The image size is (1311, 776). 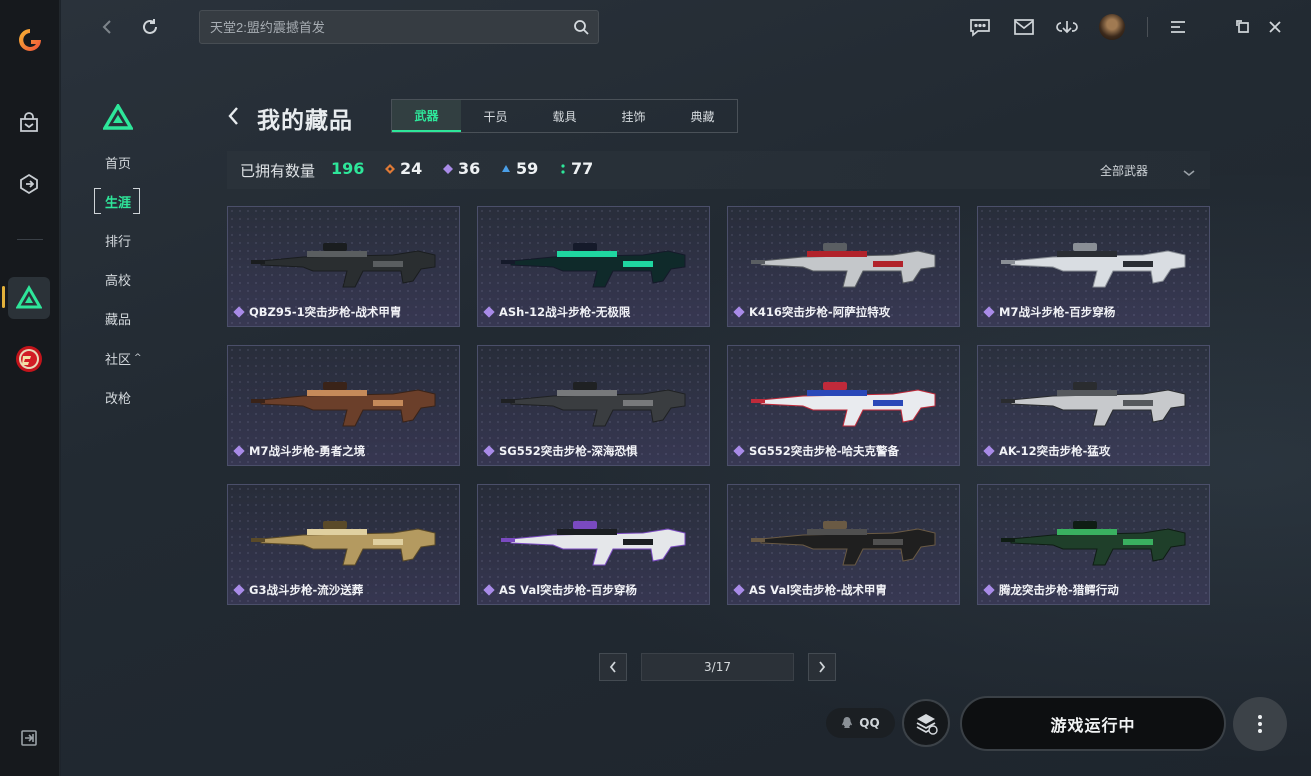 I want to click on nav-item-career: 生涯, so click(x=120, y=201).